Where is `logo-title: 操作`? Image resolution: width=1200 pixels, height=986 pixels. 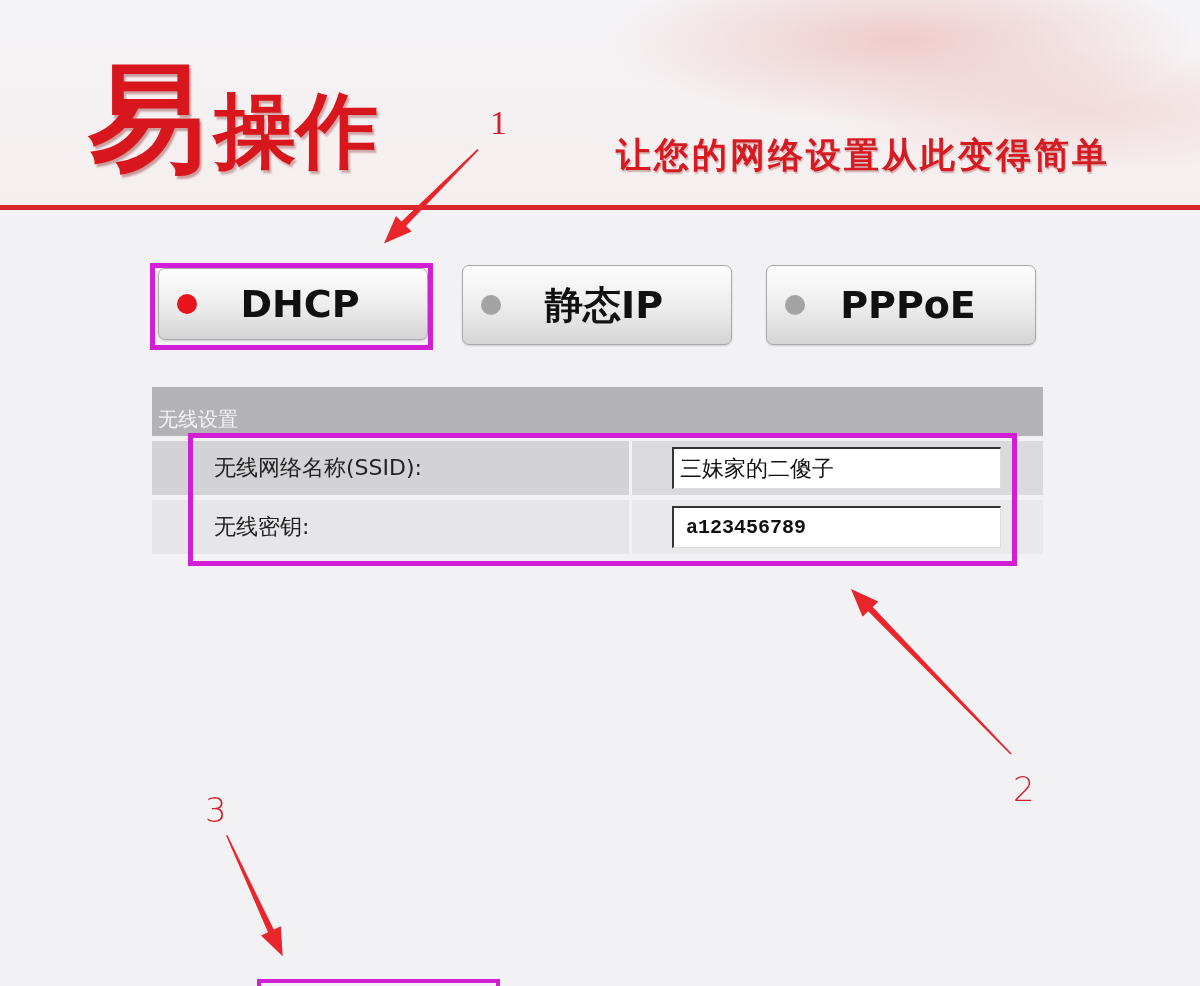
logo-title: 操作 is located at coordinates (296, 131).